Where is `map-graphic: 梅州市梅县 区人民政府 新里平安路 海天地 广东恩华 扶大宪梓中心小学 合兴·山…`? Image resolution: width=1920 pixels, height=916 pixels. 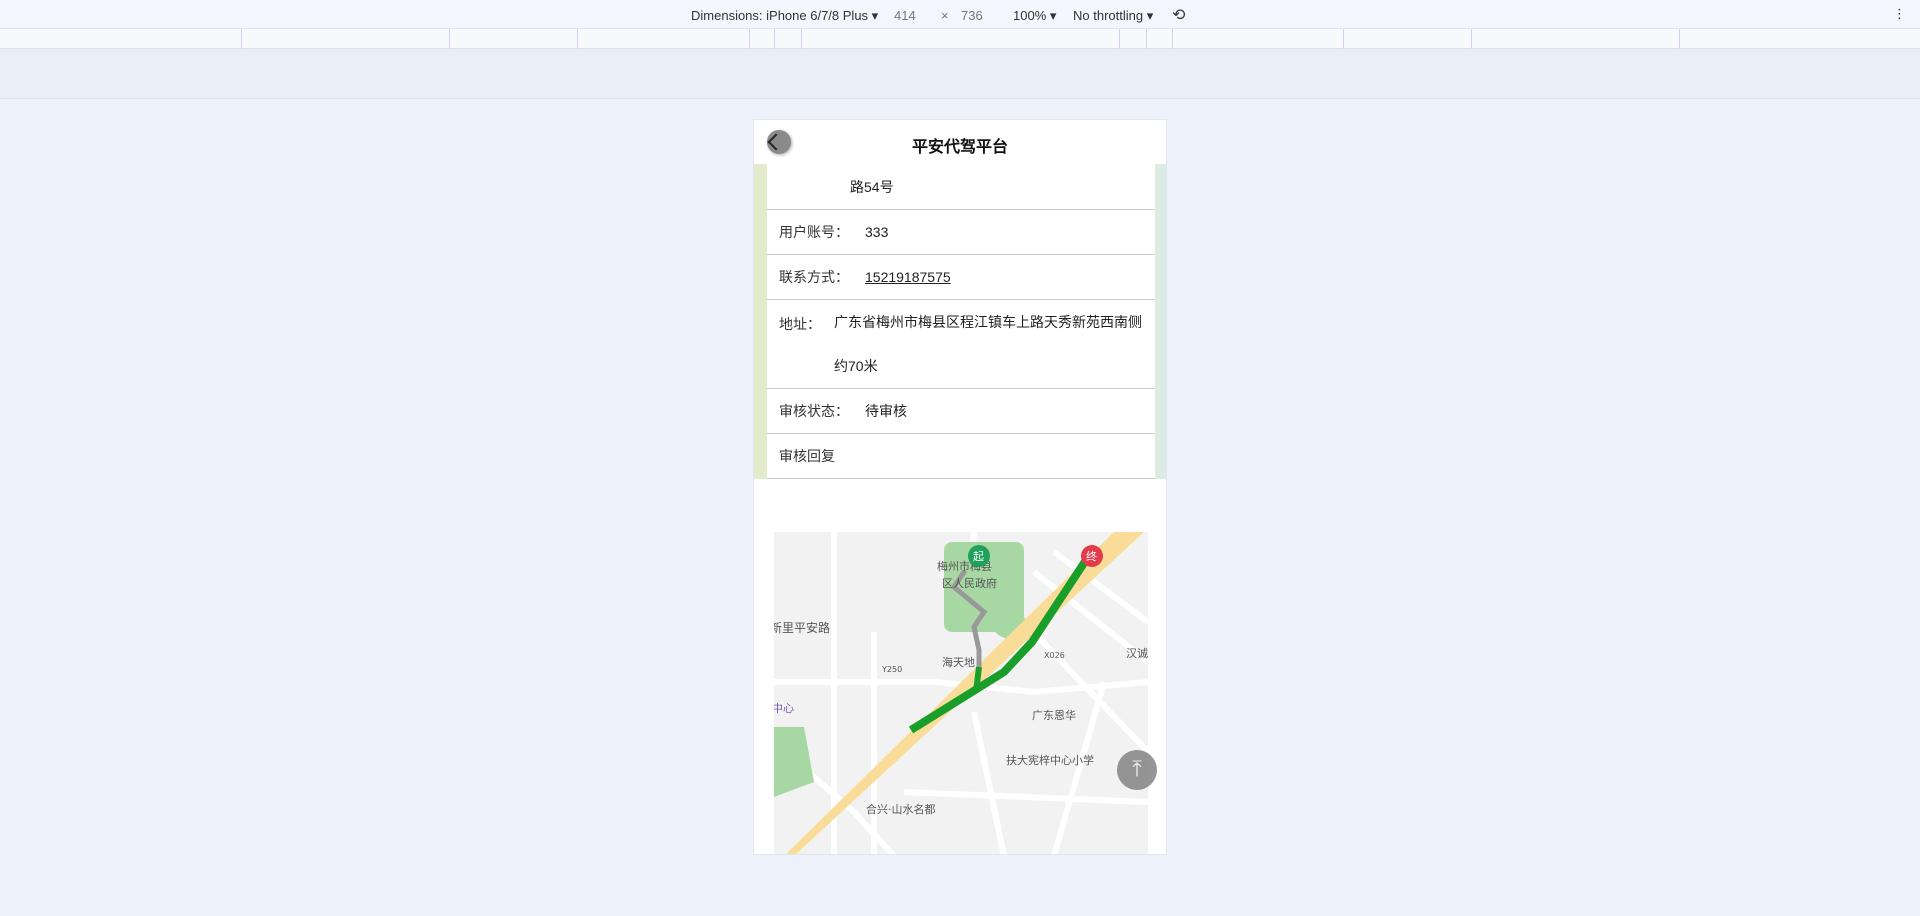
map-graphic: 梅州市梅县 区人民政府 新里平安路 海天地 广东恩华 扶大宪梓中心小学 合兴·山… is located at coordinates (961, 693).